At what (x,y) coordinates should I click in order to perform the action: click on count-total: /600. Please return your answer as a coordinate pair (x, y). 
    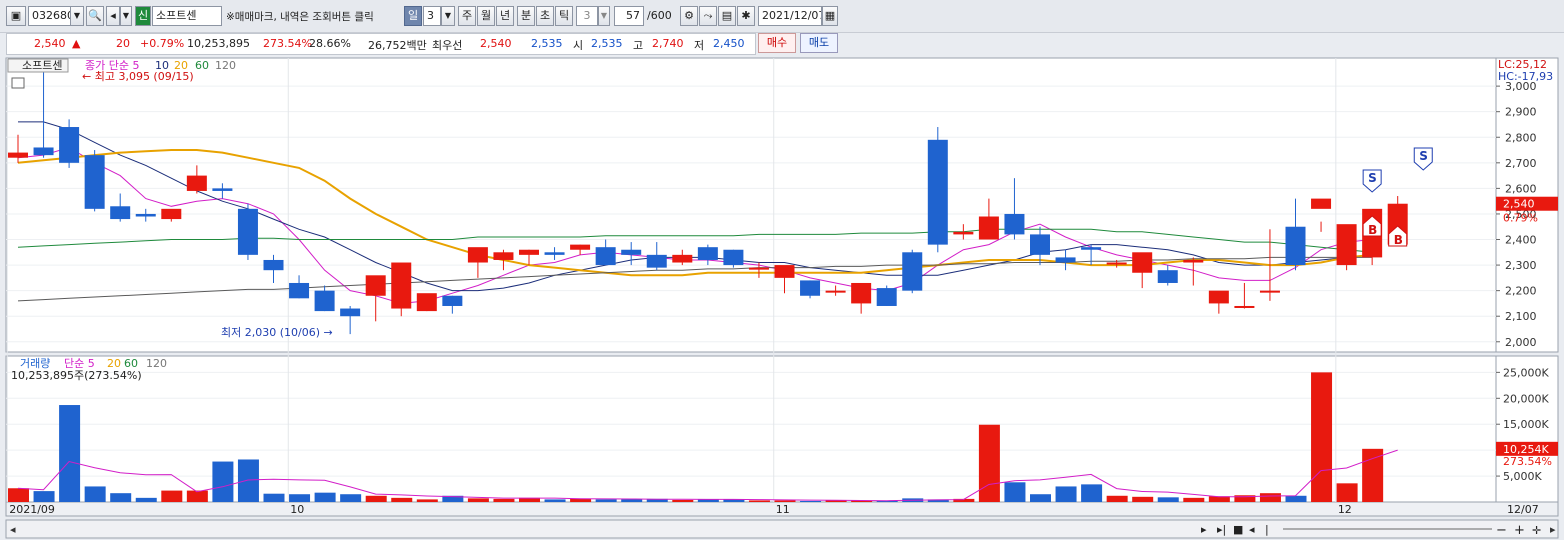
    Looking at the image, I should click on (659, 15).